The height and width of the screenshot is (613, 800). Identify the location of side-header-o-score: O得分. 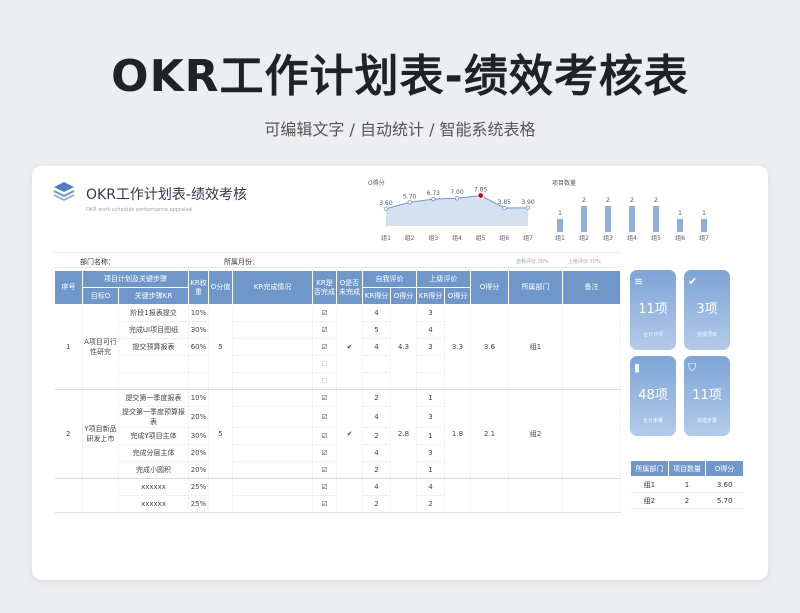
(724, 468).